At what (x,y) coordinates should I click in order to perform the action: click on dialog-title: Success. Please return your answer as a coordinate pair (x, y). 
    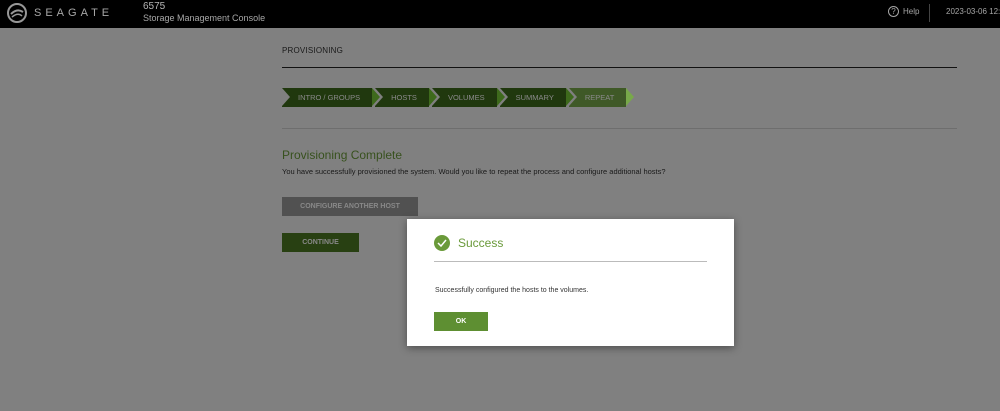
    Looking at the image, I should click on (481, 243).